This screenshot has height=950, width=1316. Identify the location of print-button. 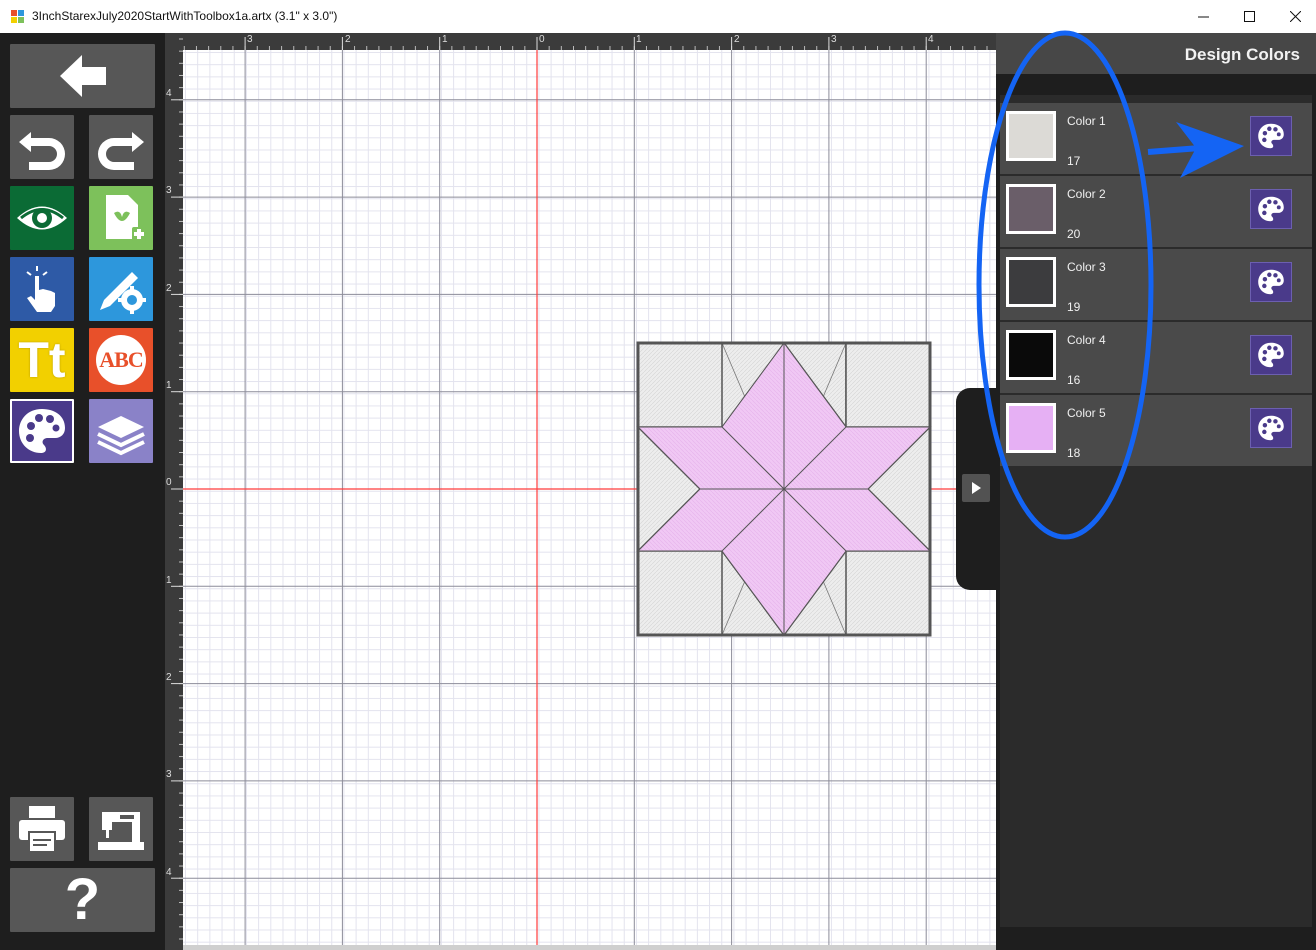
(42, 829).